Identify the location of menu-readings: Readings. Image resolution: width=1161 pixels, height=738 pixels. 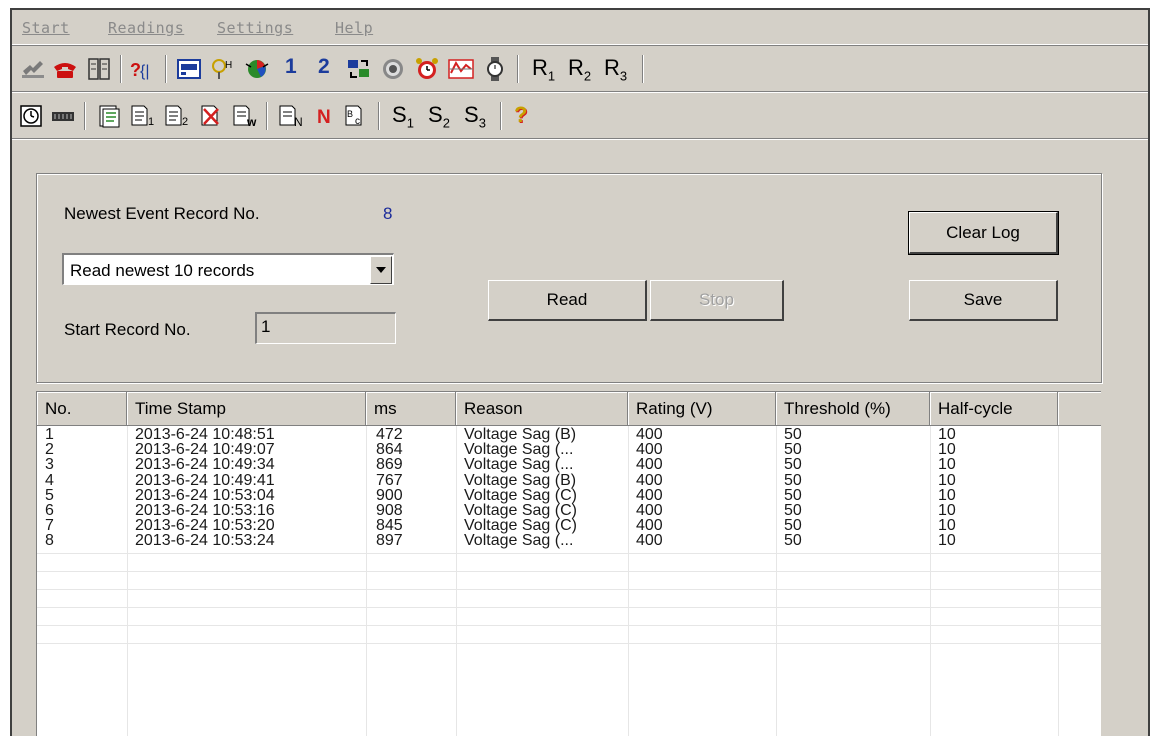
(146, 28).